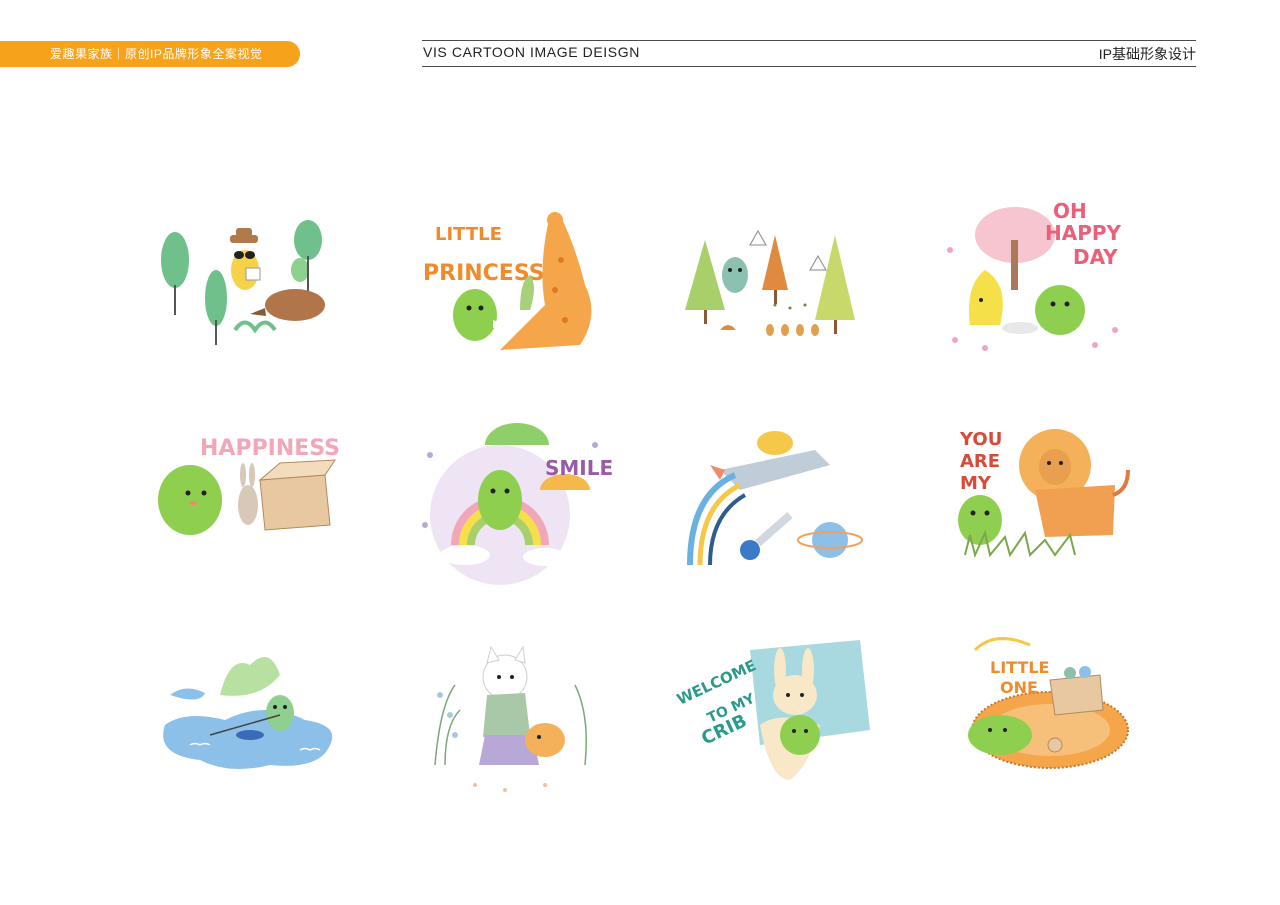  I want to click on sticker-forest-reading, so click(250, 275).